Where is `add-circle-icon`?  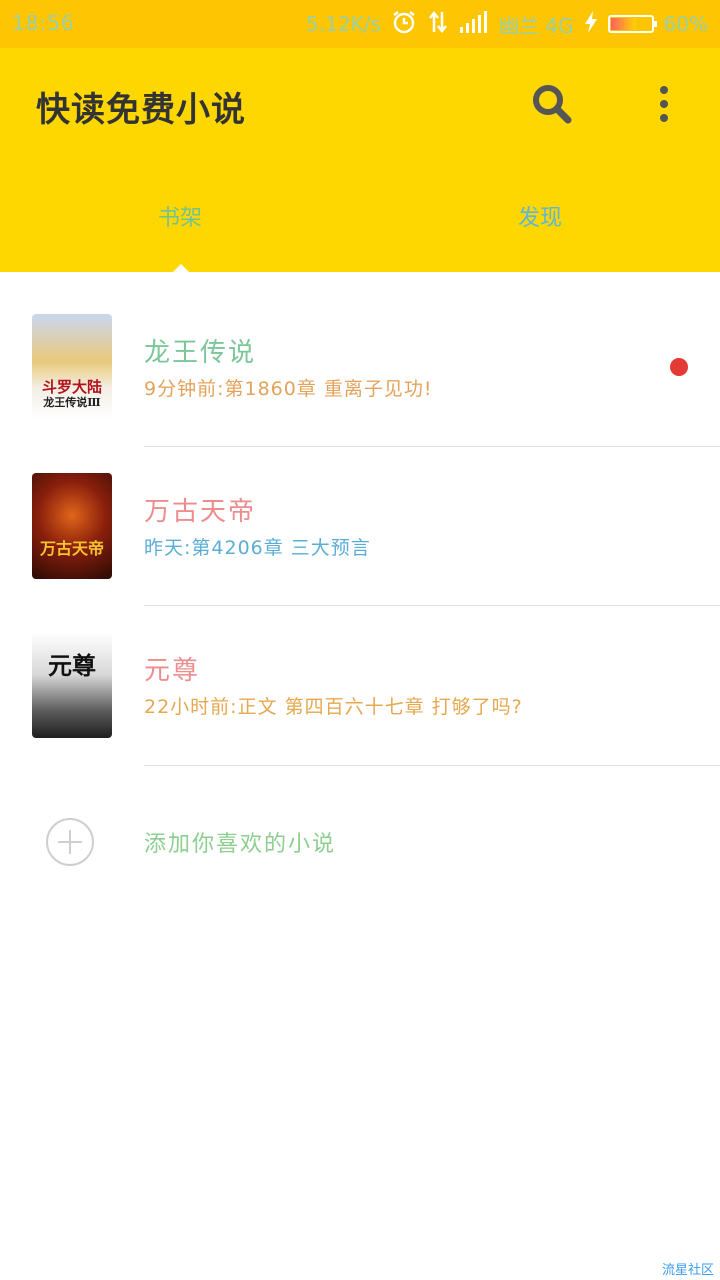
add-circle-icon is located at coordinates (70, 842).